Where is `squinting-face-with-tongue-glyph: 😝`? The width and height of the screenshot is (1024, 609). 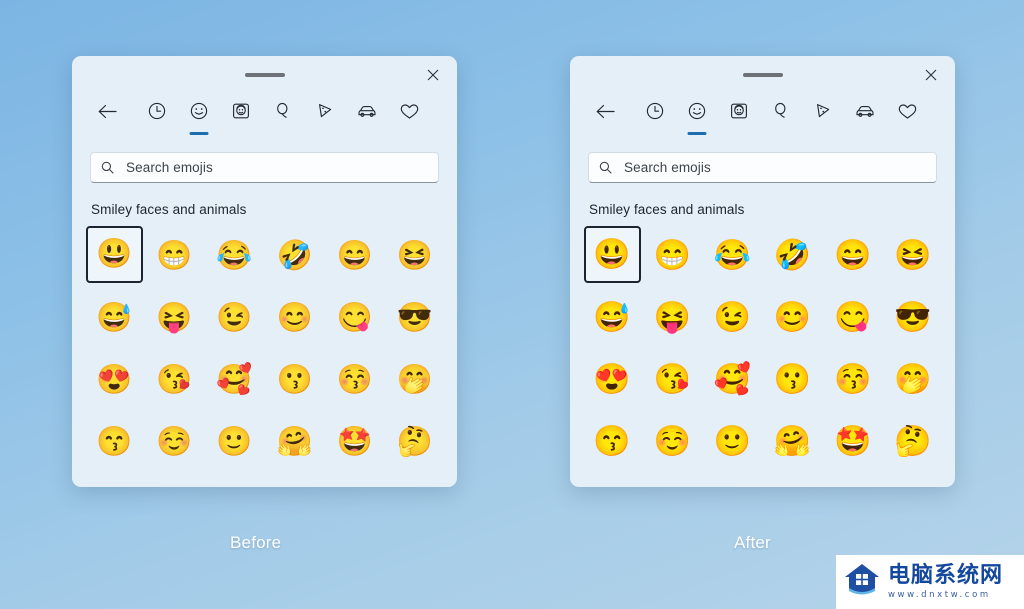
squinting-face-with-tongue-glyph: 😝 is located at coordinates (174, 317).